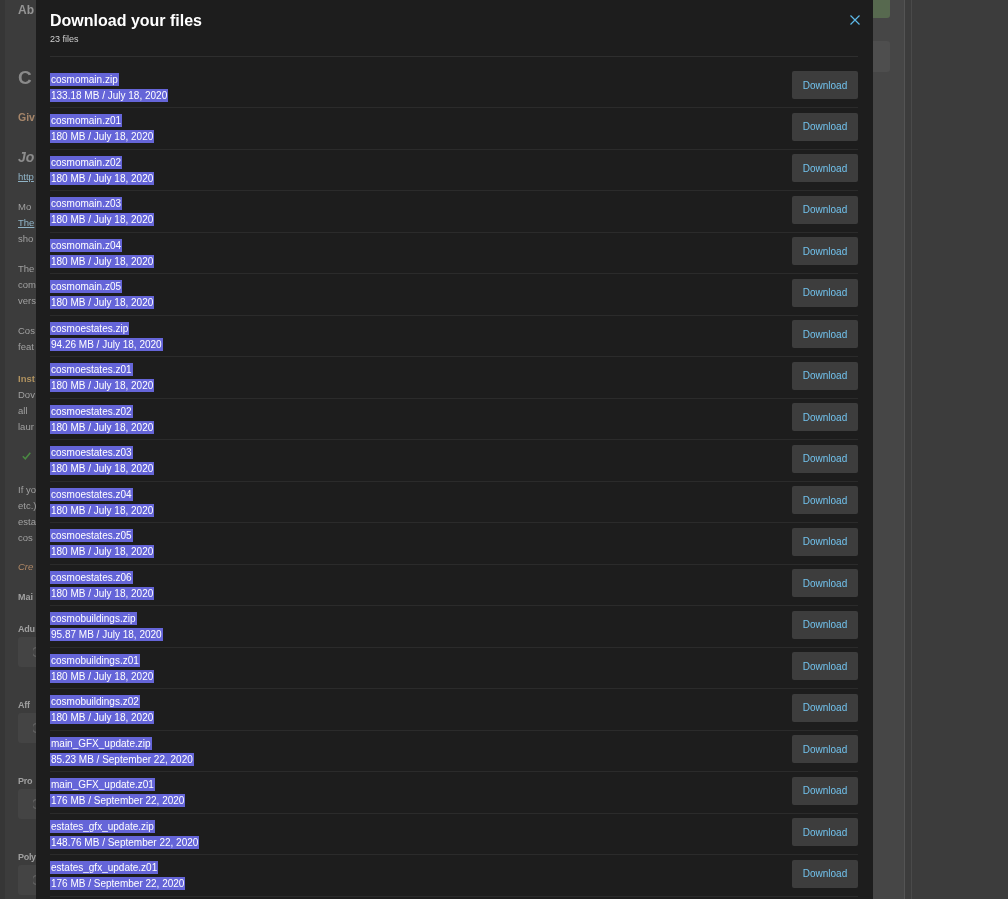 The height and width of the screenshot is (899, 1008). What do you see at coordinates (106, 344) in the screenshot?
I see `file-details: 94.26 MB / July 18, 2020` at bounding box center [106, 344].